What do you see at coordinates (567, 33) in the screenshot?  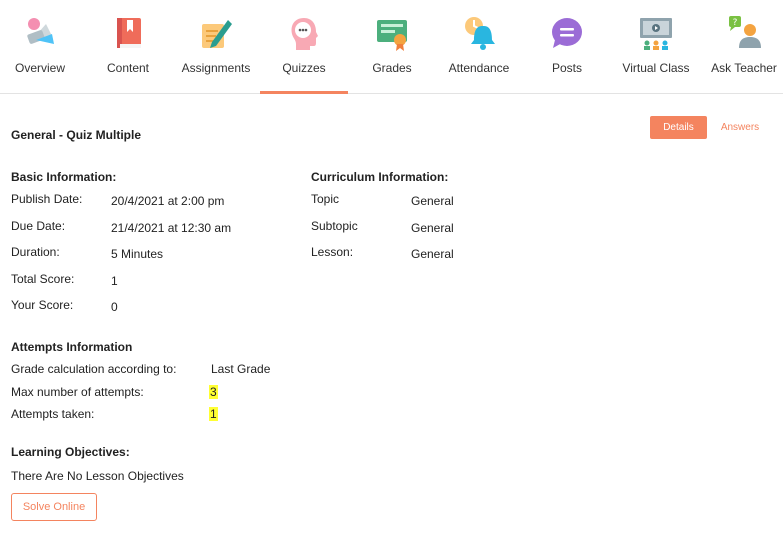 I see `chat-bubble-icon` at bounding box center [567, 33].